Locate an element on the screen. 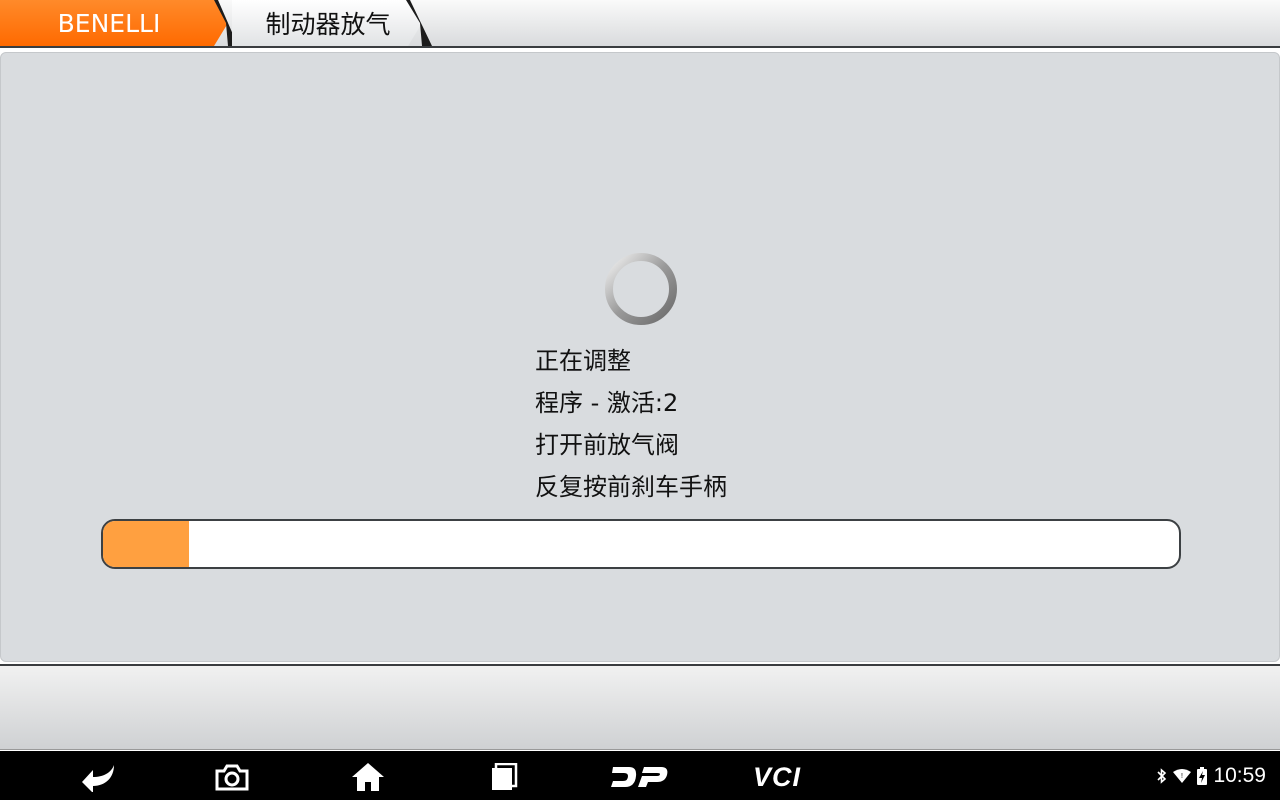  status-line: 反复按前刹车手柄 is located at coordinates (631, 487).